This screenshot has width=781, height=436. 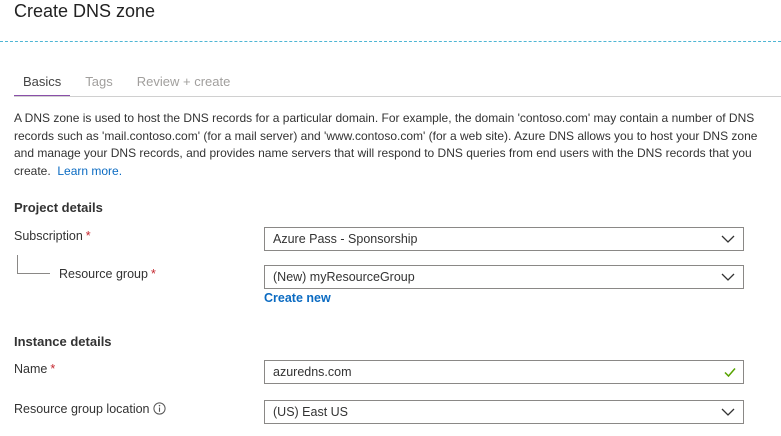 What do you see at coordinates (103, 274) in the screenshot?
I see `resource-group-label-text: Resource group` at bounding box center [103, 274].